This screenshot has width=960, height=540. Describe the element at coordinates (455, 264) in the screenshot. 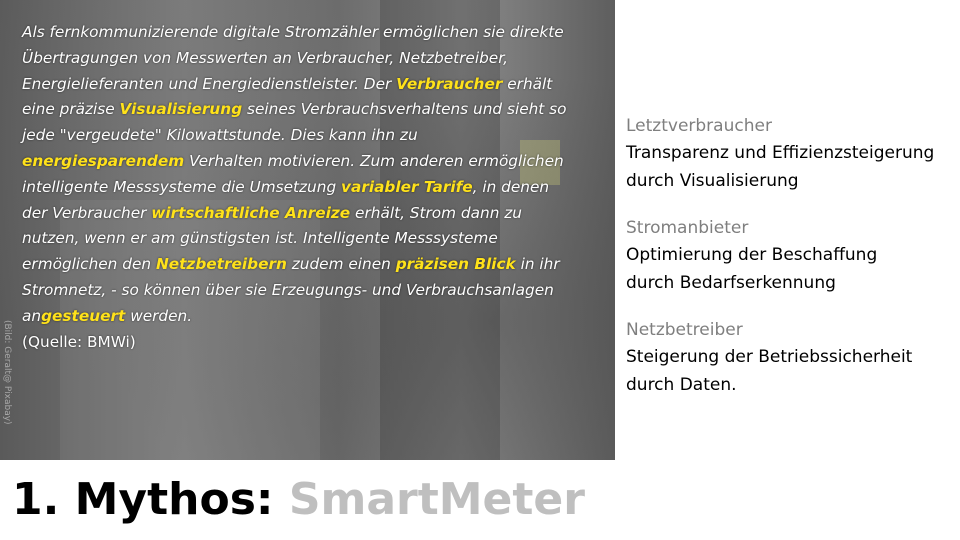

I see `highlighted-term: präzisen Blick` at that location.